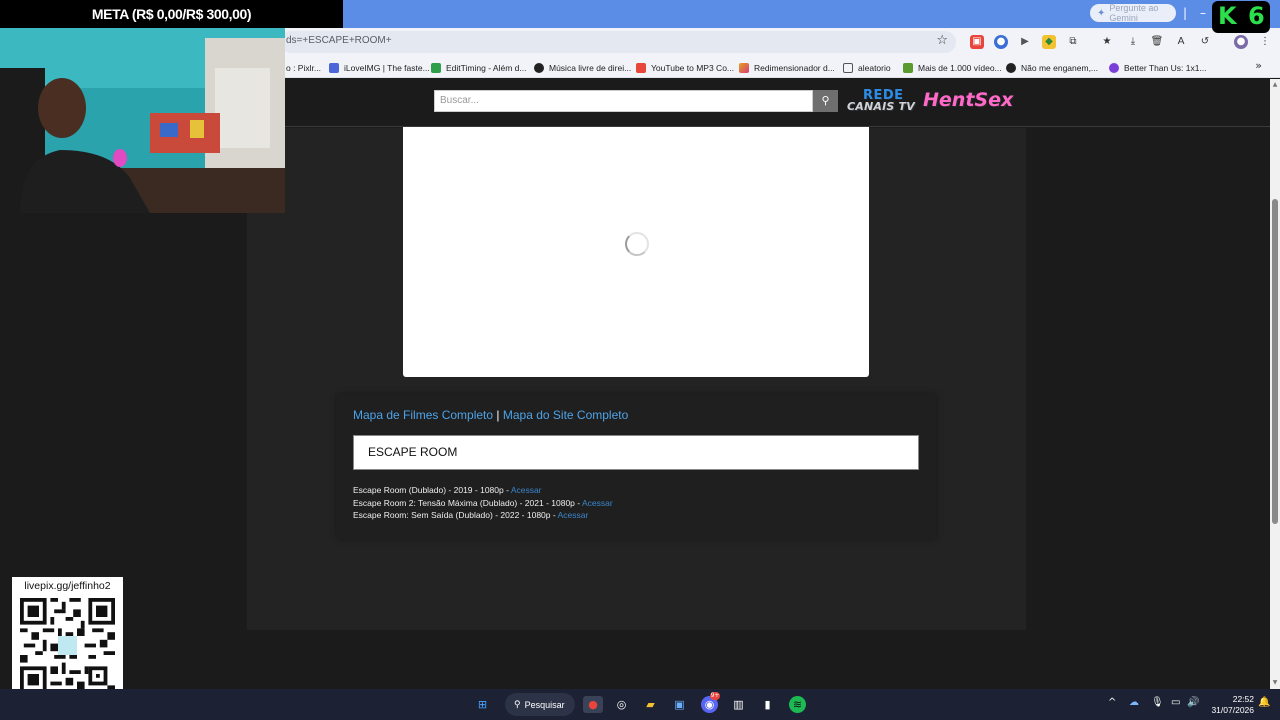 This screenshot has height=720, width=1280. I want to click on loading-spinner-icon, so click(637, 244).